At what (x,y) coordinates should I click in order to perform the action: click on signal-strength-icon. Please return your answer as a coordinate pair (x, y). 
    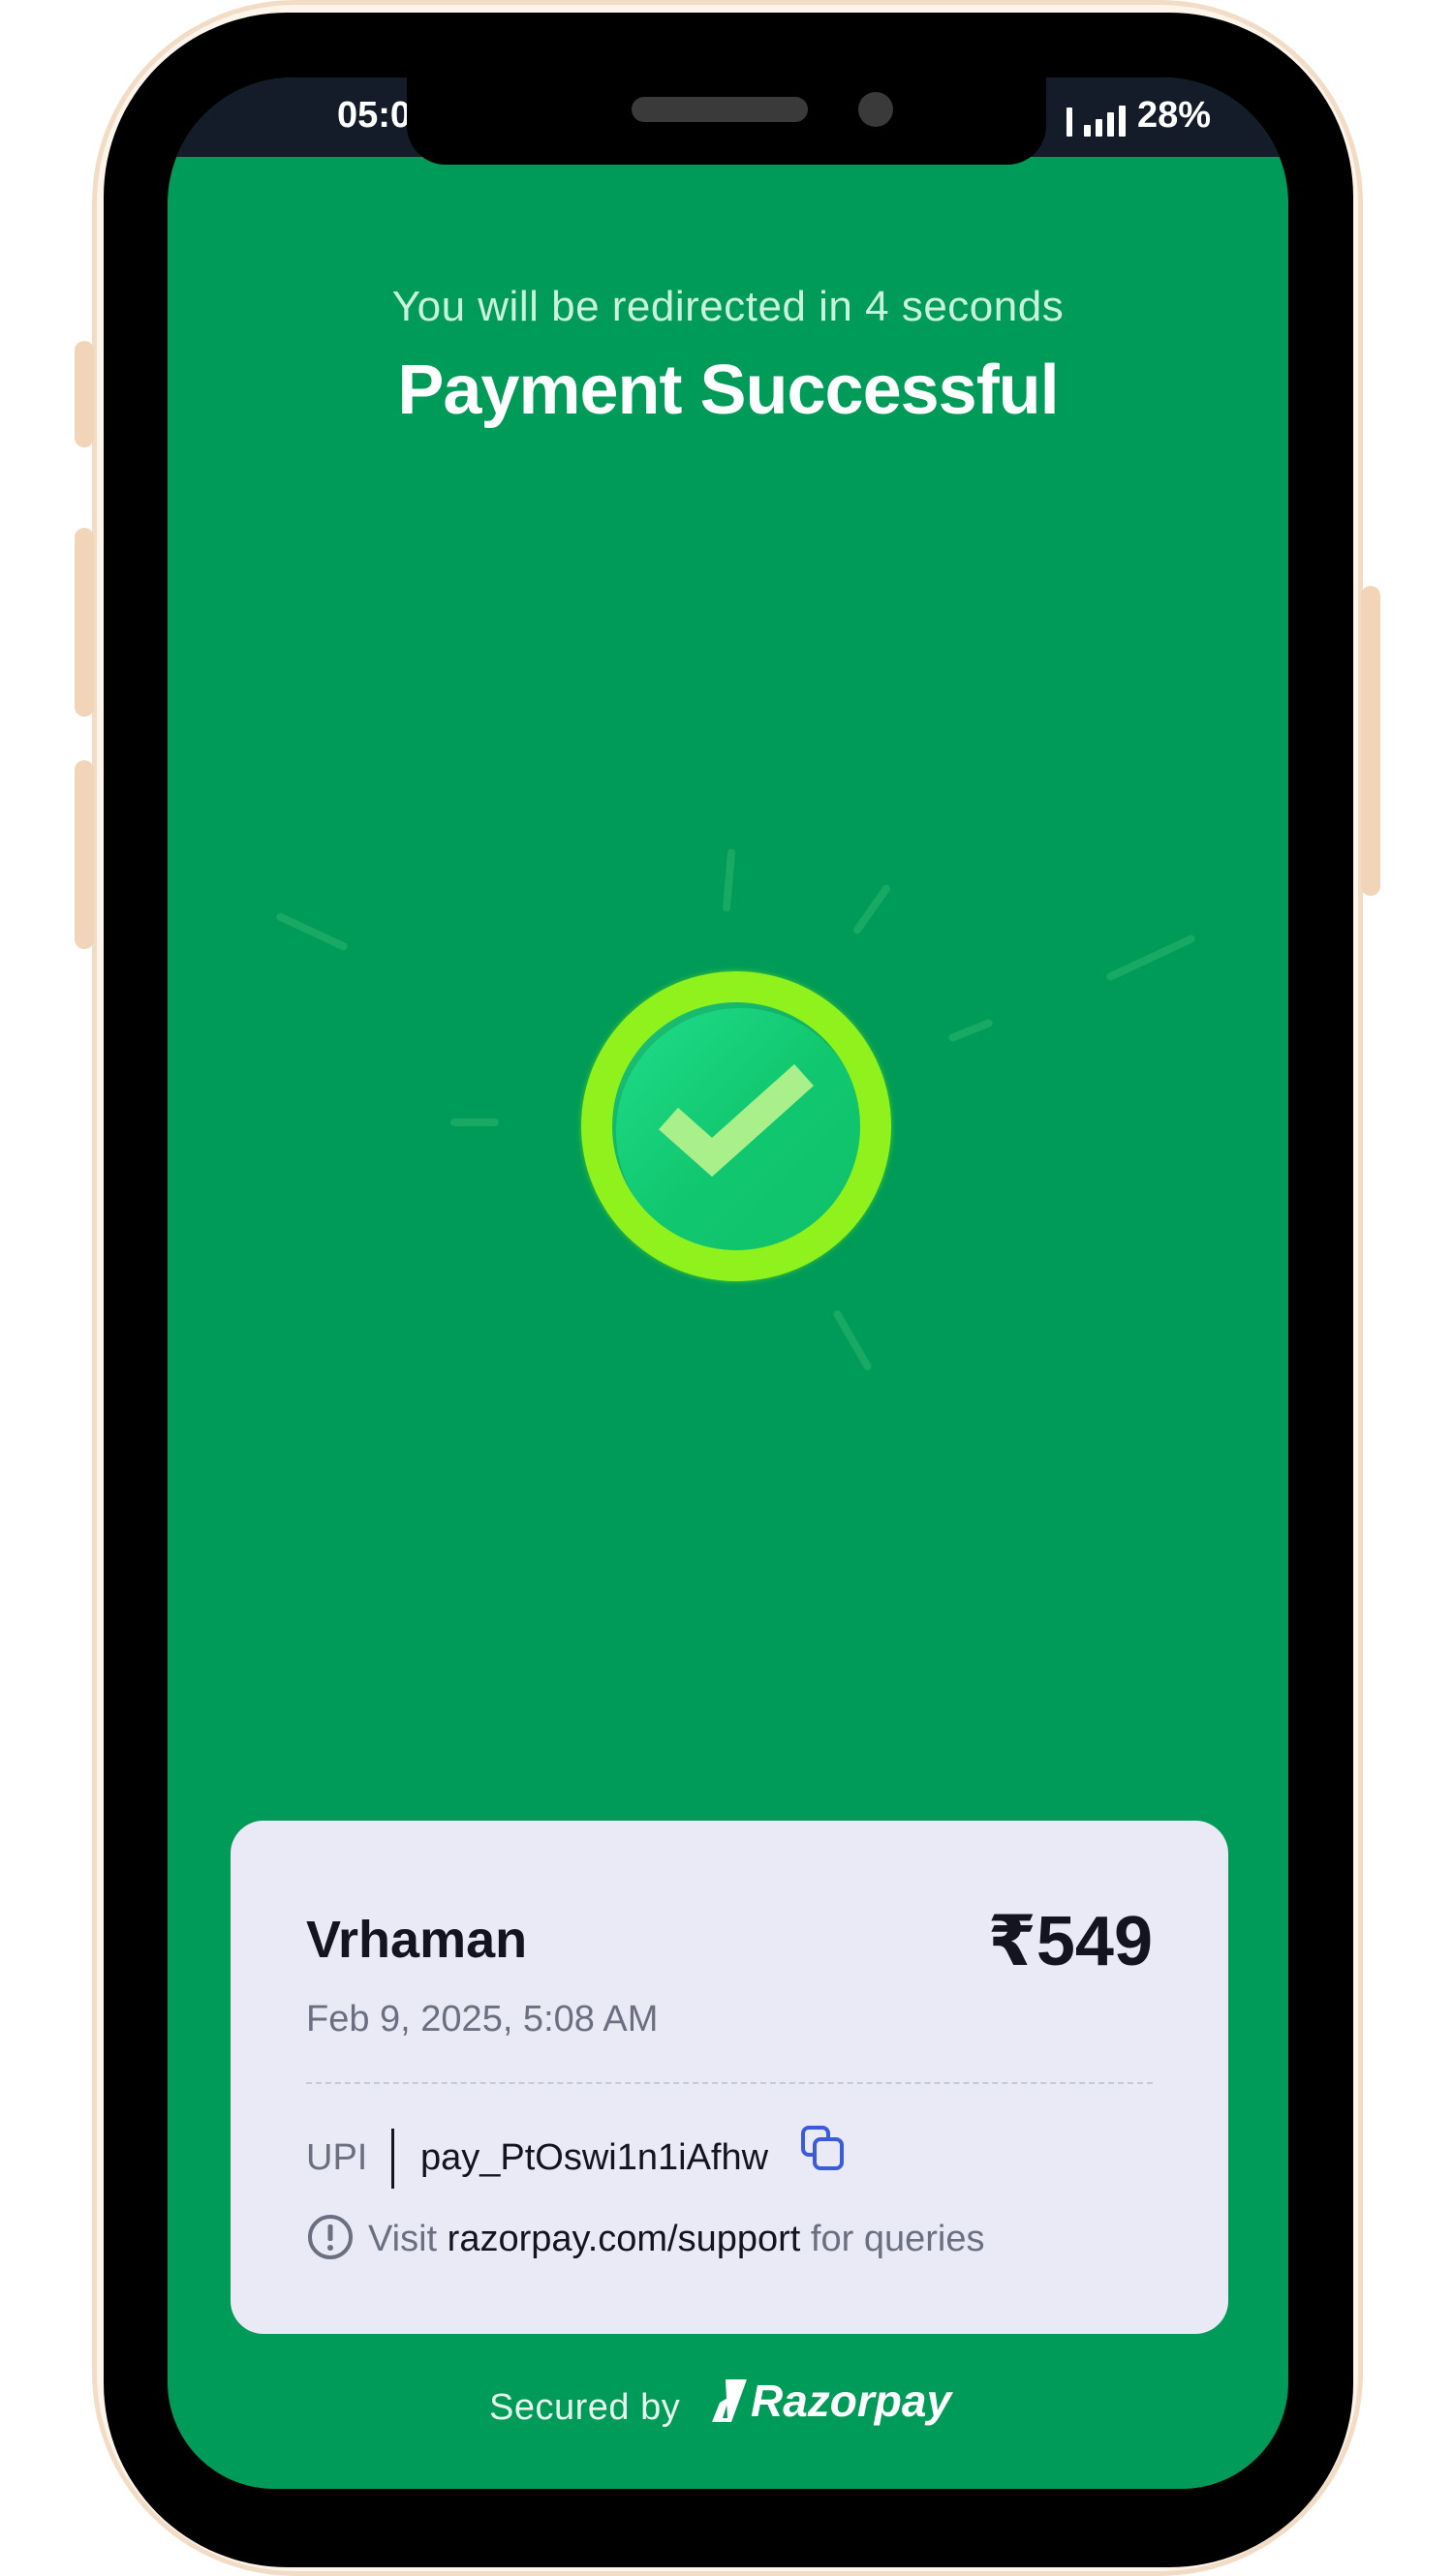
    Looking at the image, I should click on (1105, 121).